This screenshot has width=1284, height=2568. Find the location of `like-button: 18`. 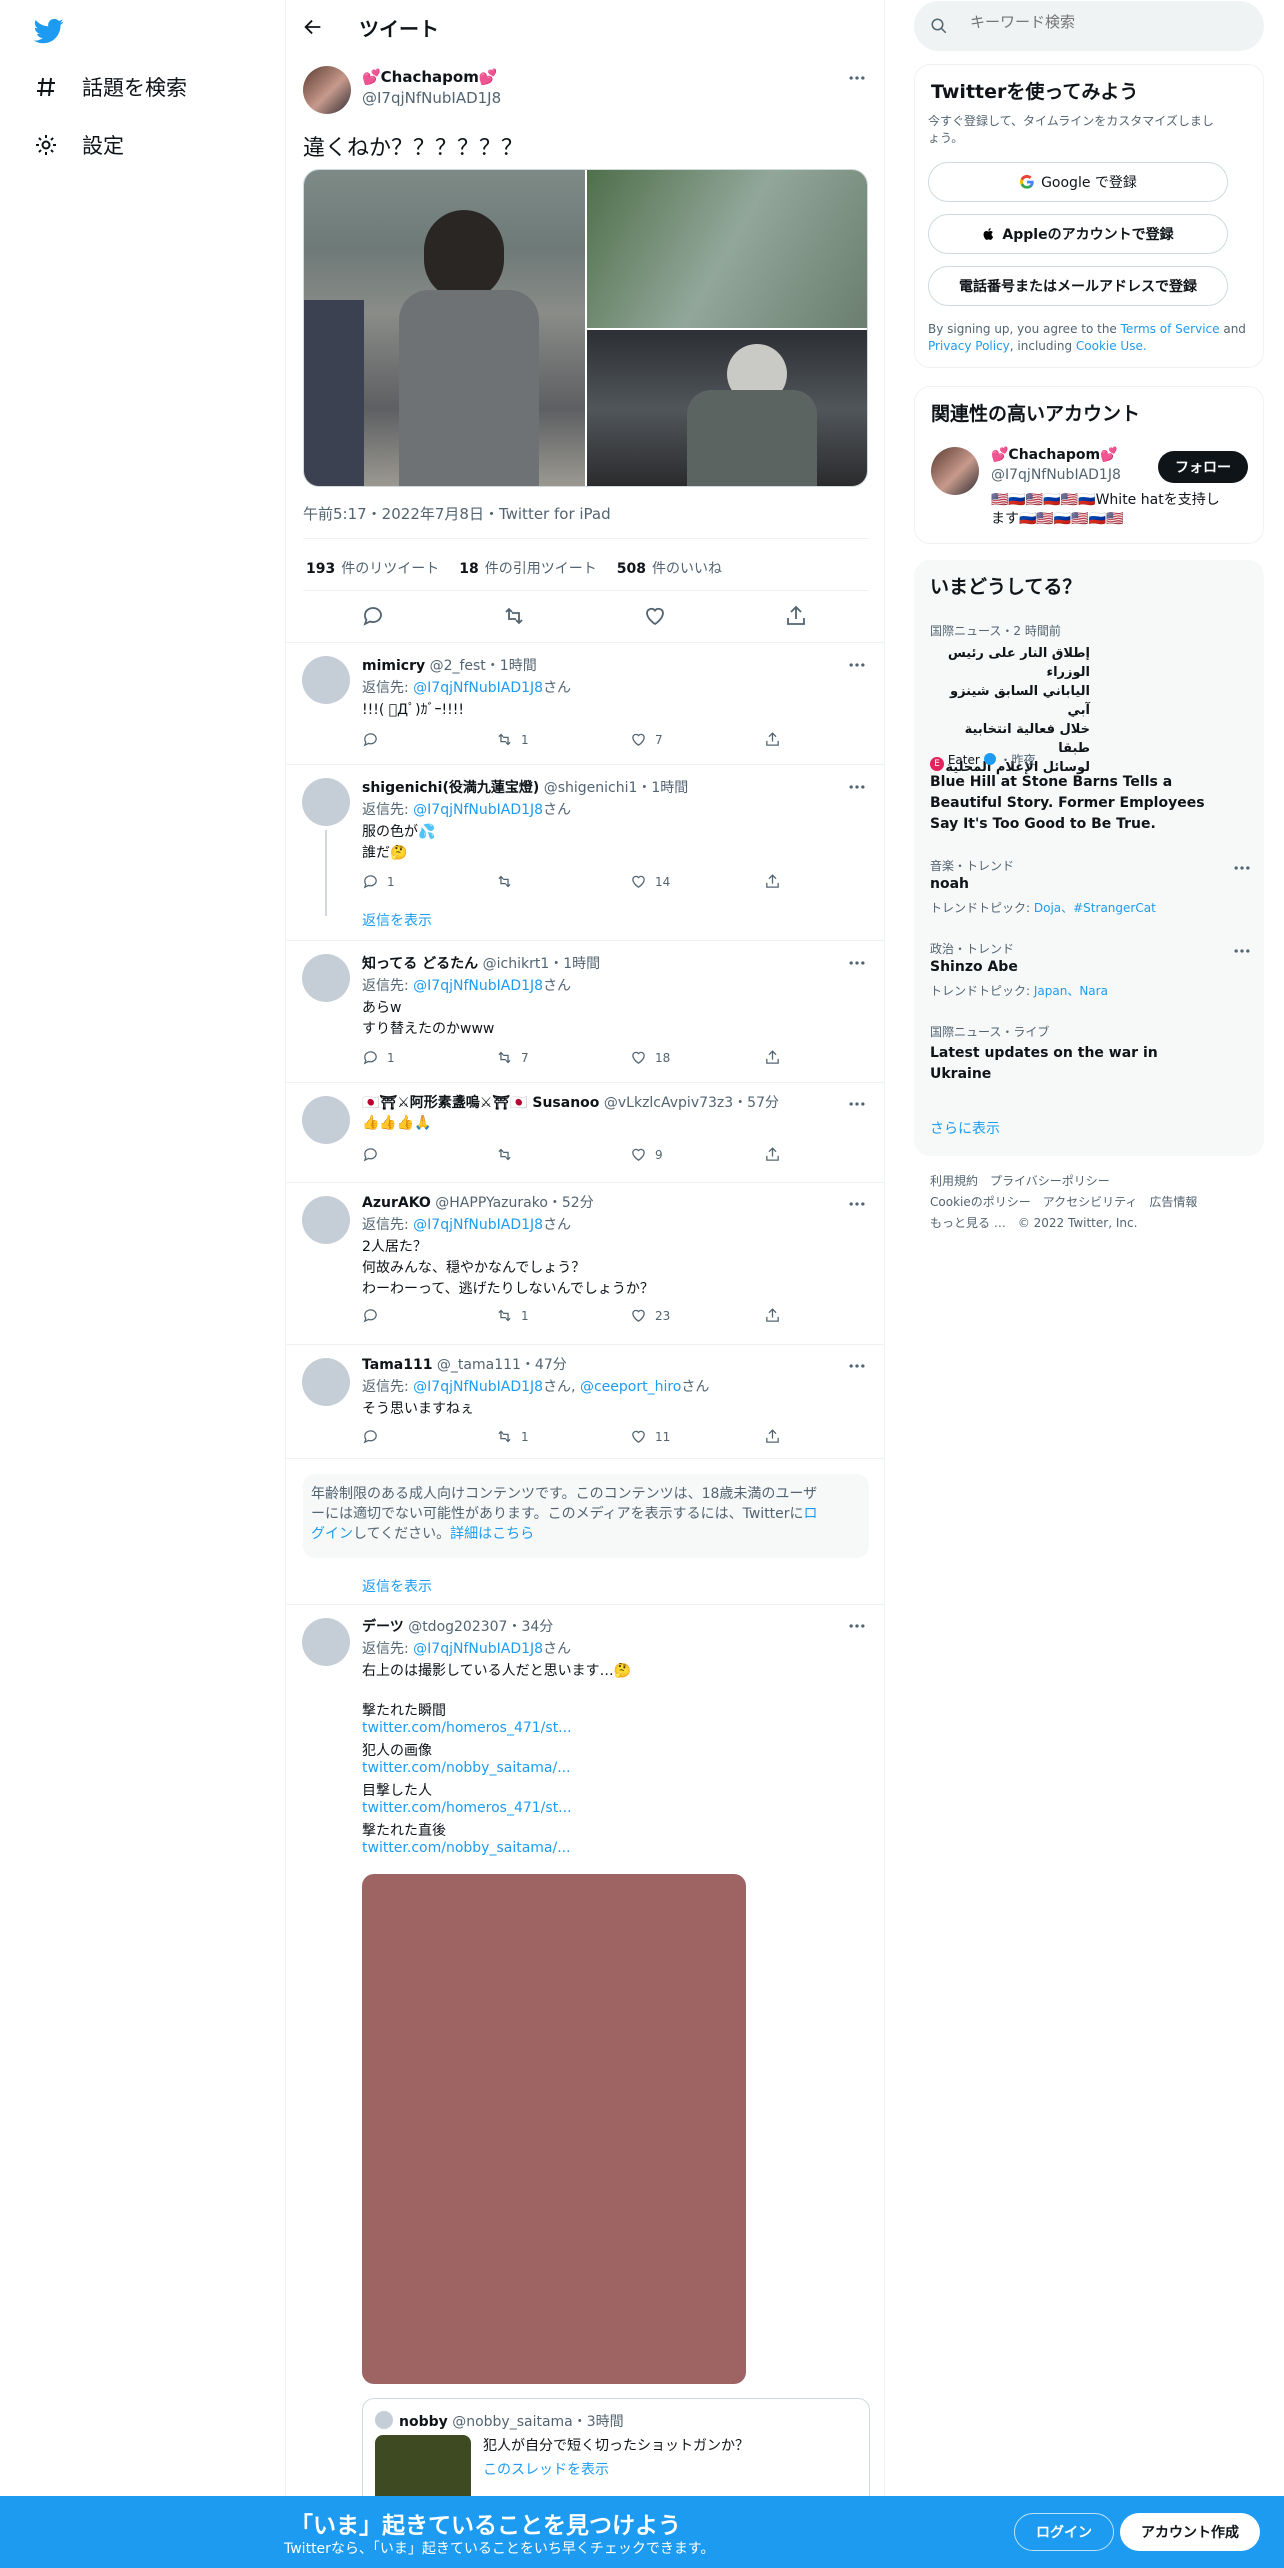

like-button: 18 is located at coordinates (650, 1057).